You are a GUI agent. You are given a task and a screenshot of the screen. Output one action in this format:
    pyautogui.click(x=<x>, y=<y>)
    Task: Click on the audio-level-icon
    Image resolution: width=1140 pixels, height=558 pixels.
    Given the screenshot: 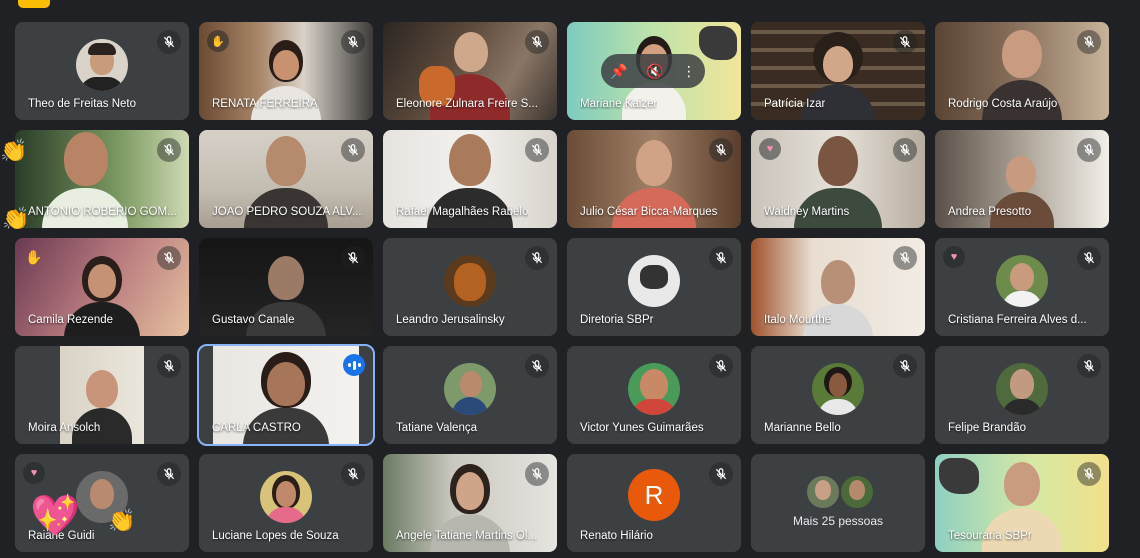 What is the action you would take?
    pyautogui.click(x=354, y=365)
    